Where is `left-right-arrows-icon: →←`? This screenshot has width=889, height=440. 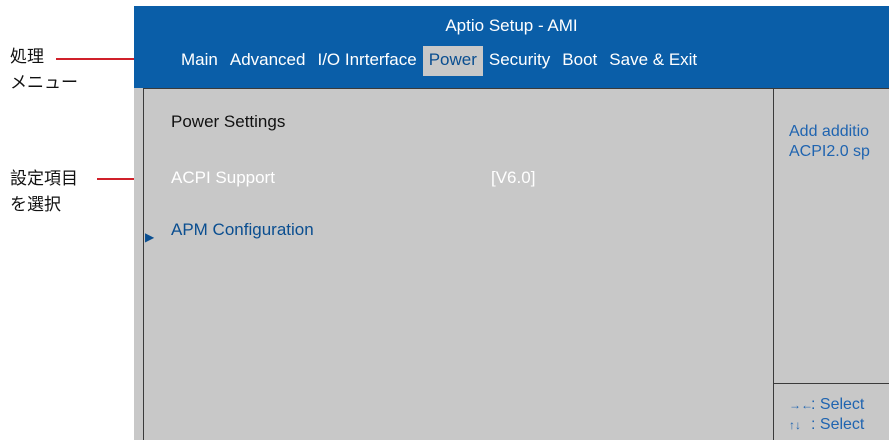 left-right-arrows-icon: →← is located at coordinates (801, 405).